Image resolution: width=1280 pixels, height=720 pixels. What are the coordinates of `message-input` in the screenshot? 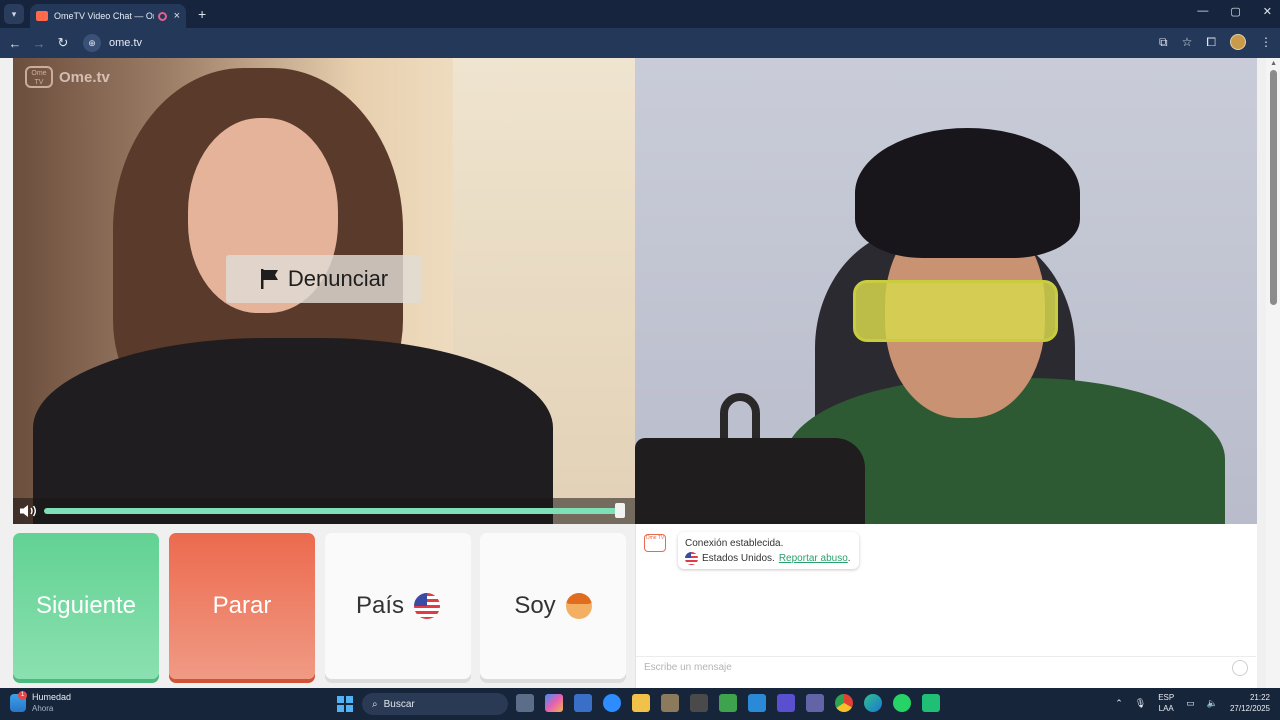 It's located at (924, 667).